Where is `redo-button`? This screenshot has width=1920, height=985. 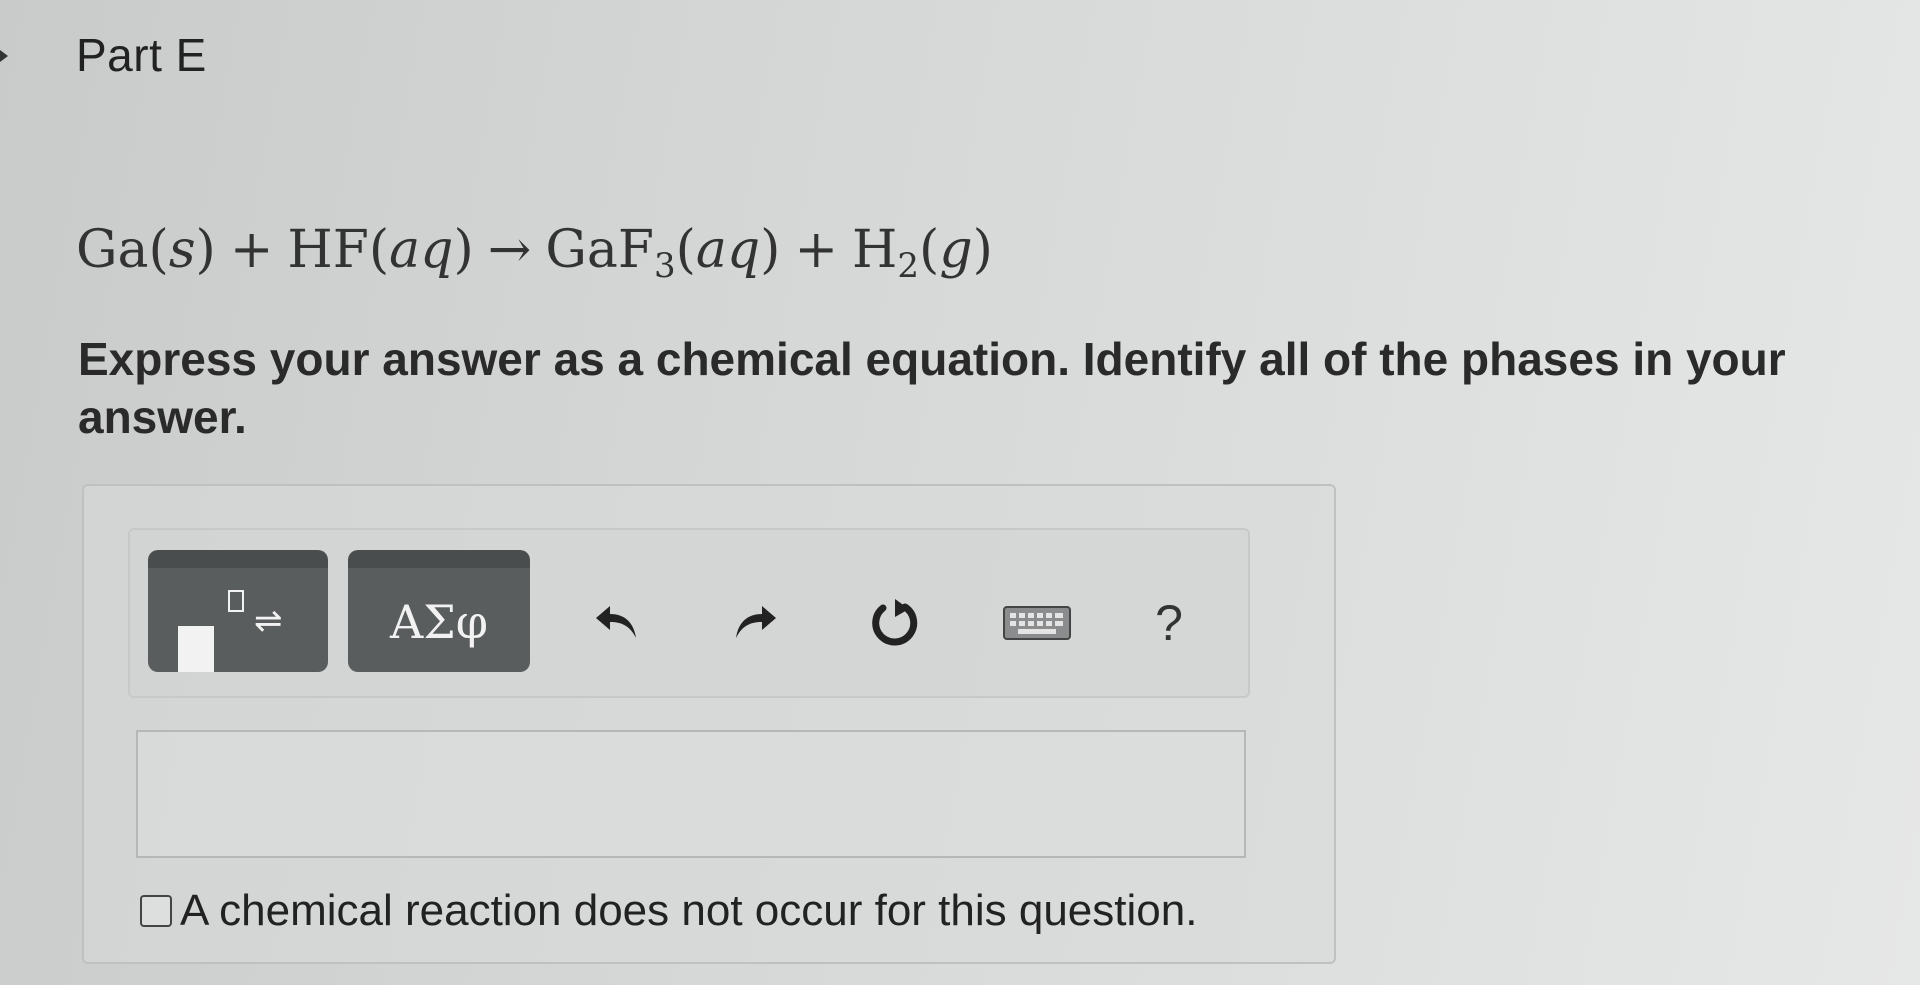 redo-button is located at coordinates (755, 623).